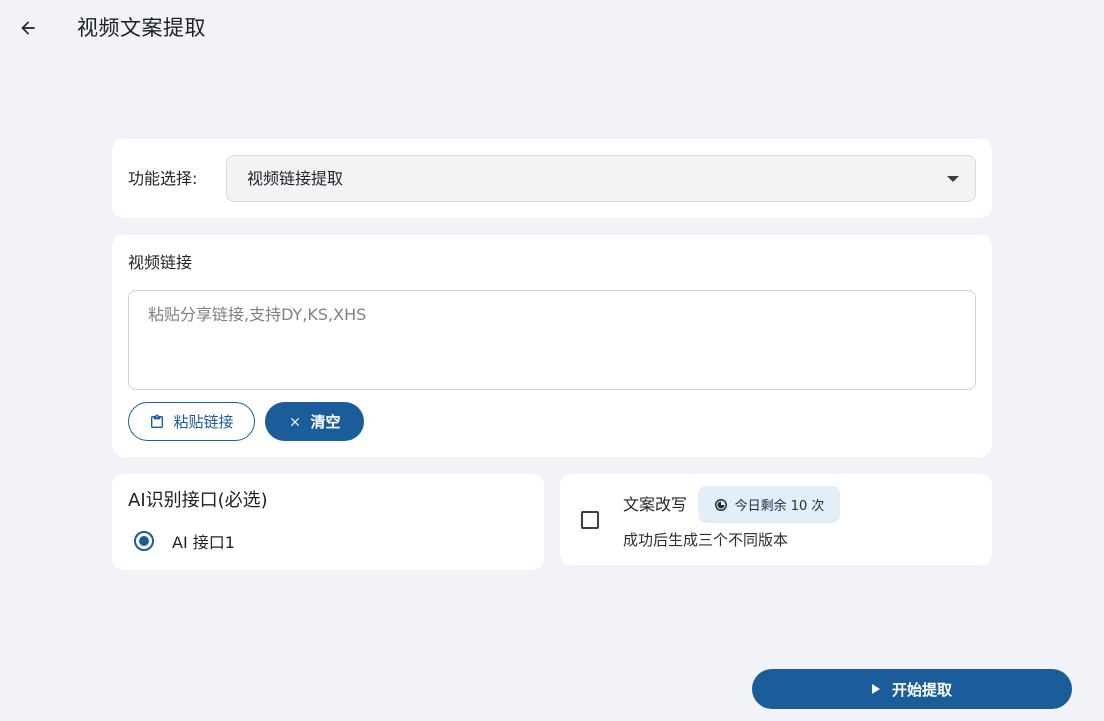 The image size is (1104, 721). I want to click on clipboard-icon, so click(157, 422).